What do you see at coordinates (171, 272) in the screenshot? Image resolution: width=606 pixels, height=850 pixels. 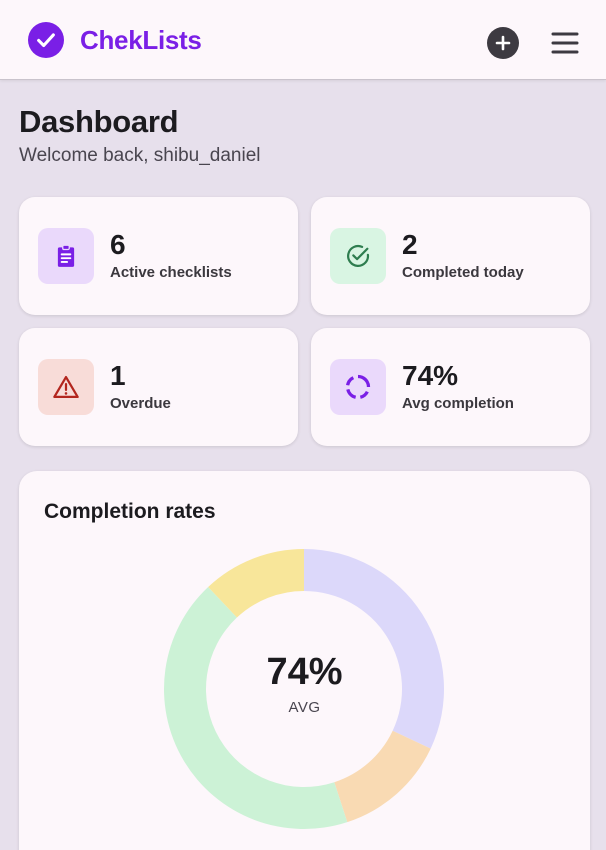 I see `stat-label: Active checklists` at bounding box center [171, 272].